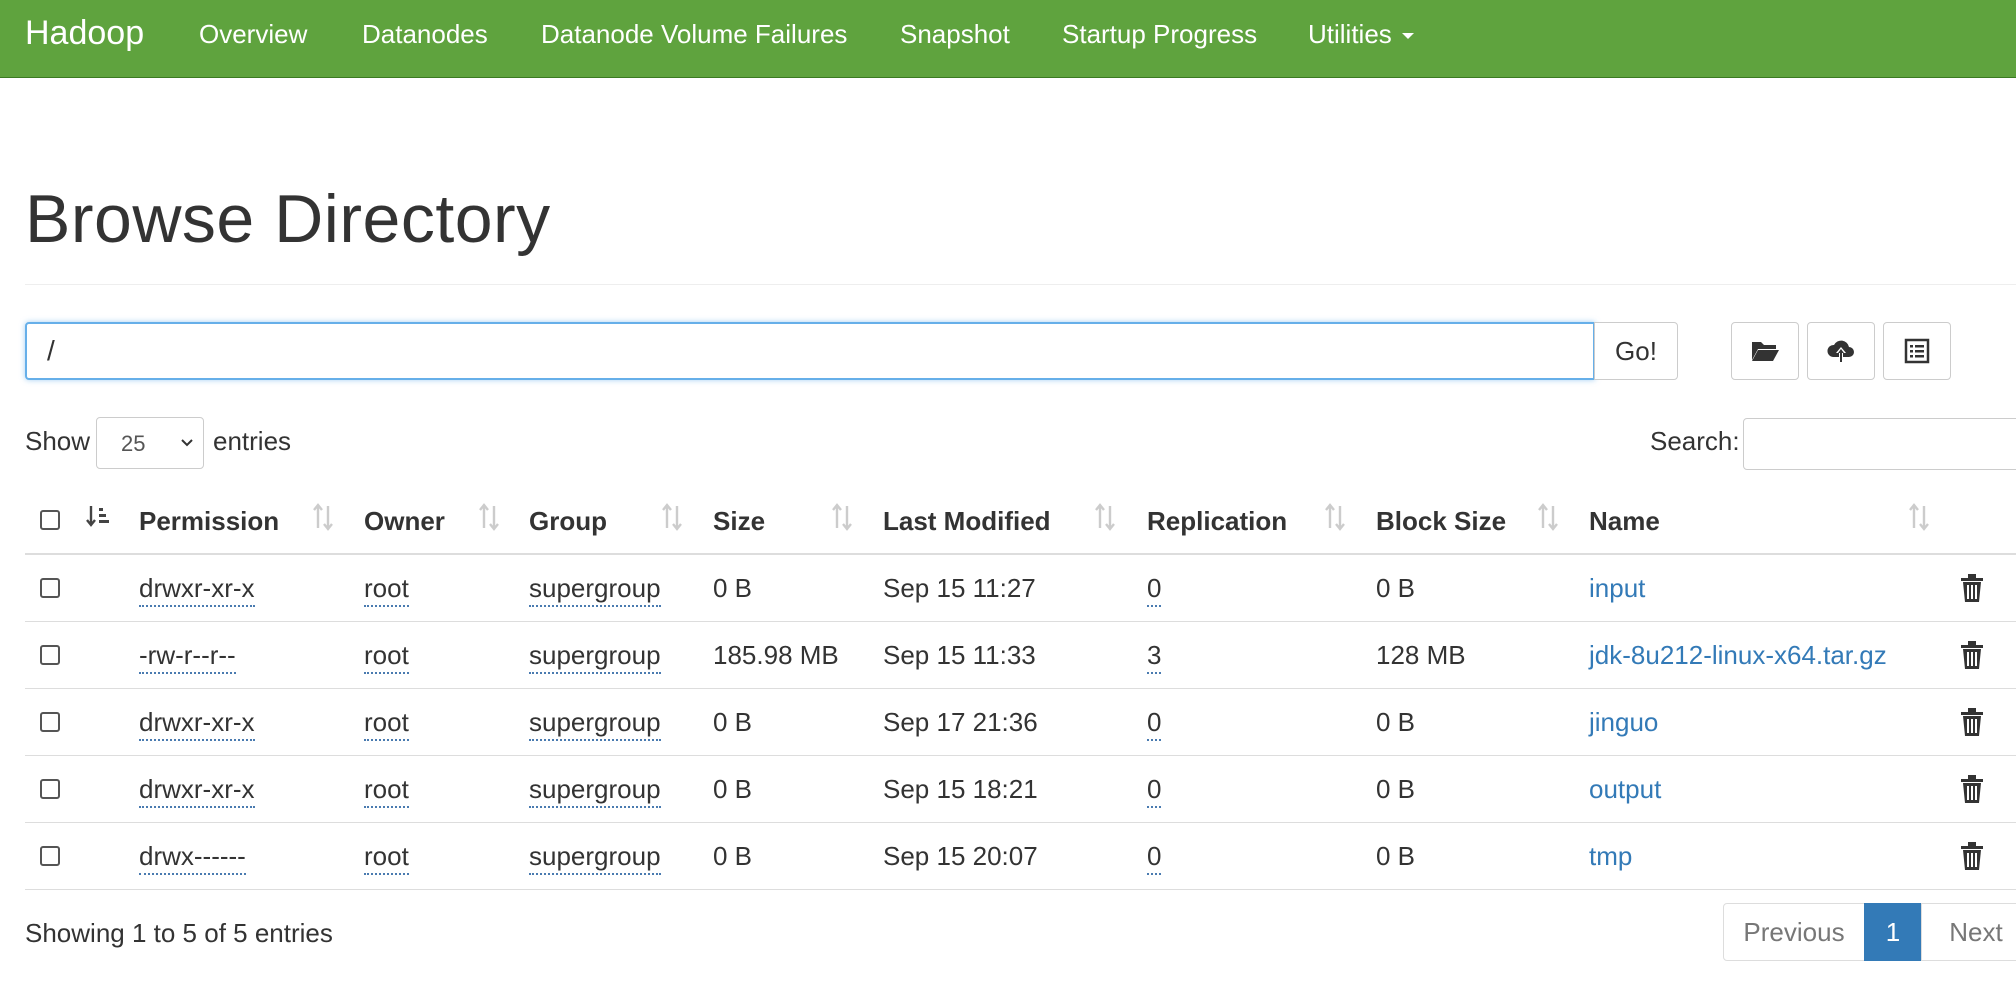 This screenshot has height=989, width=2016. Describe the element at coordinates (739, 521) in the screenshot. I see `column-header-size: Size` at that location.